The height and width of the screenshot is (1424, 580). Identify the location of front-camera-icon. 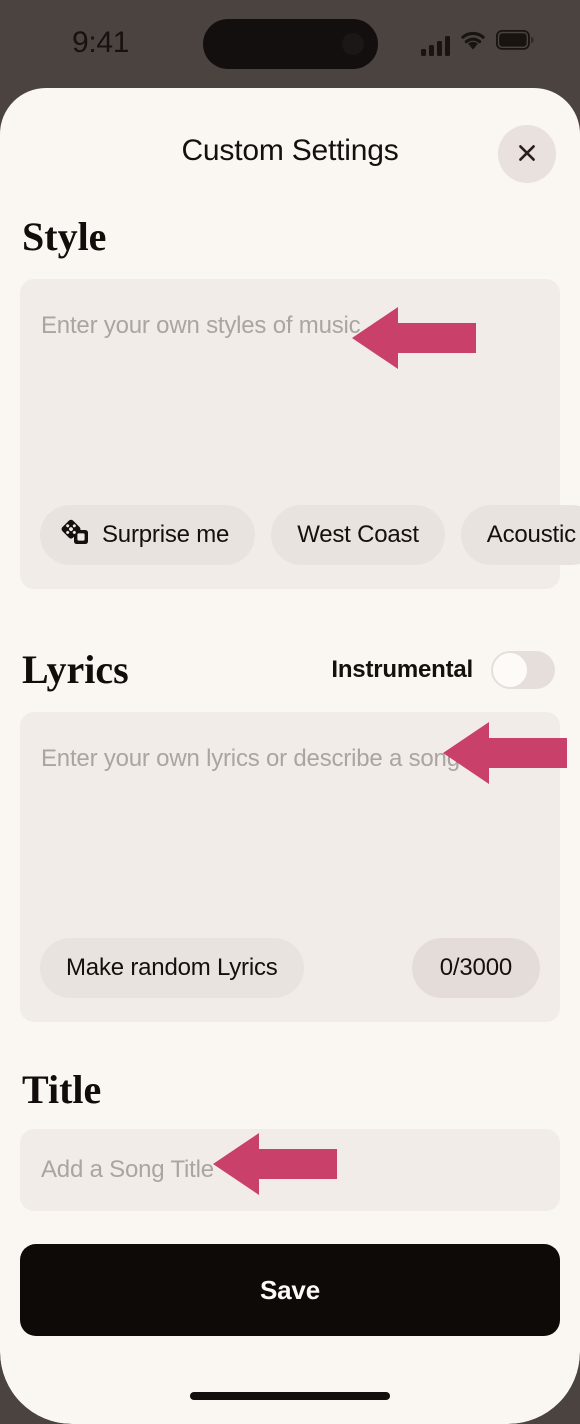
(353, 44).